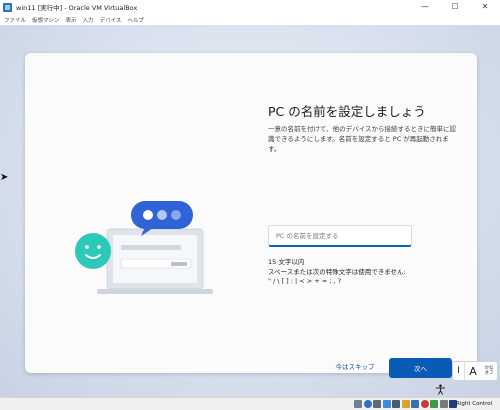 Image resolution: width=500 pixels, height=410 pixels. What do you see at coordinates (250, 403) in the screenshot?
I see `status-bar: Right Control` at bounding box center [250, 403].